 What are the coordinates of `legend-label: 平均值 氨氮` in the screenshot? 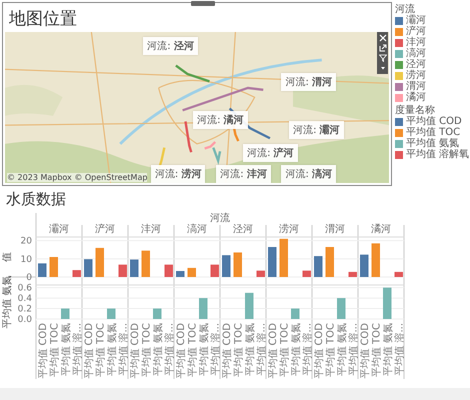 It's located at (433, 143).